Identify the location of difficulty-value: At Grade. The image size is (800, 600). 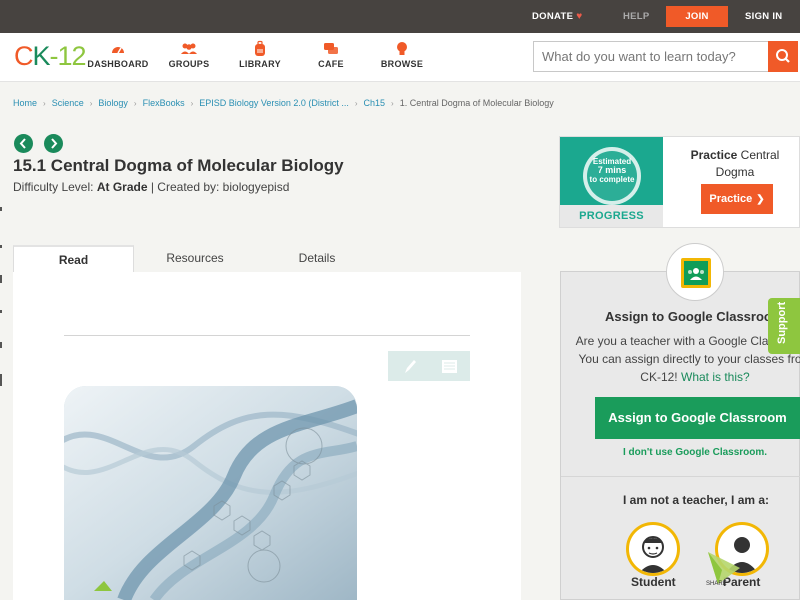
(122, 187).